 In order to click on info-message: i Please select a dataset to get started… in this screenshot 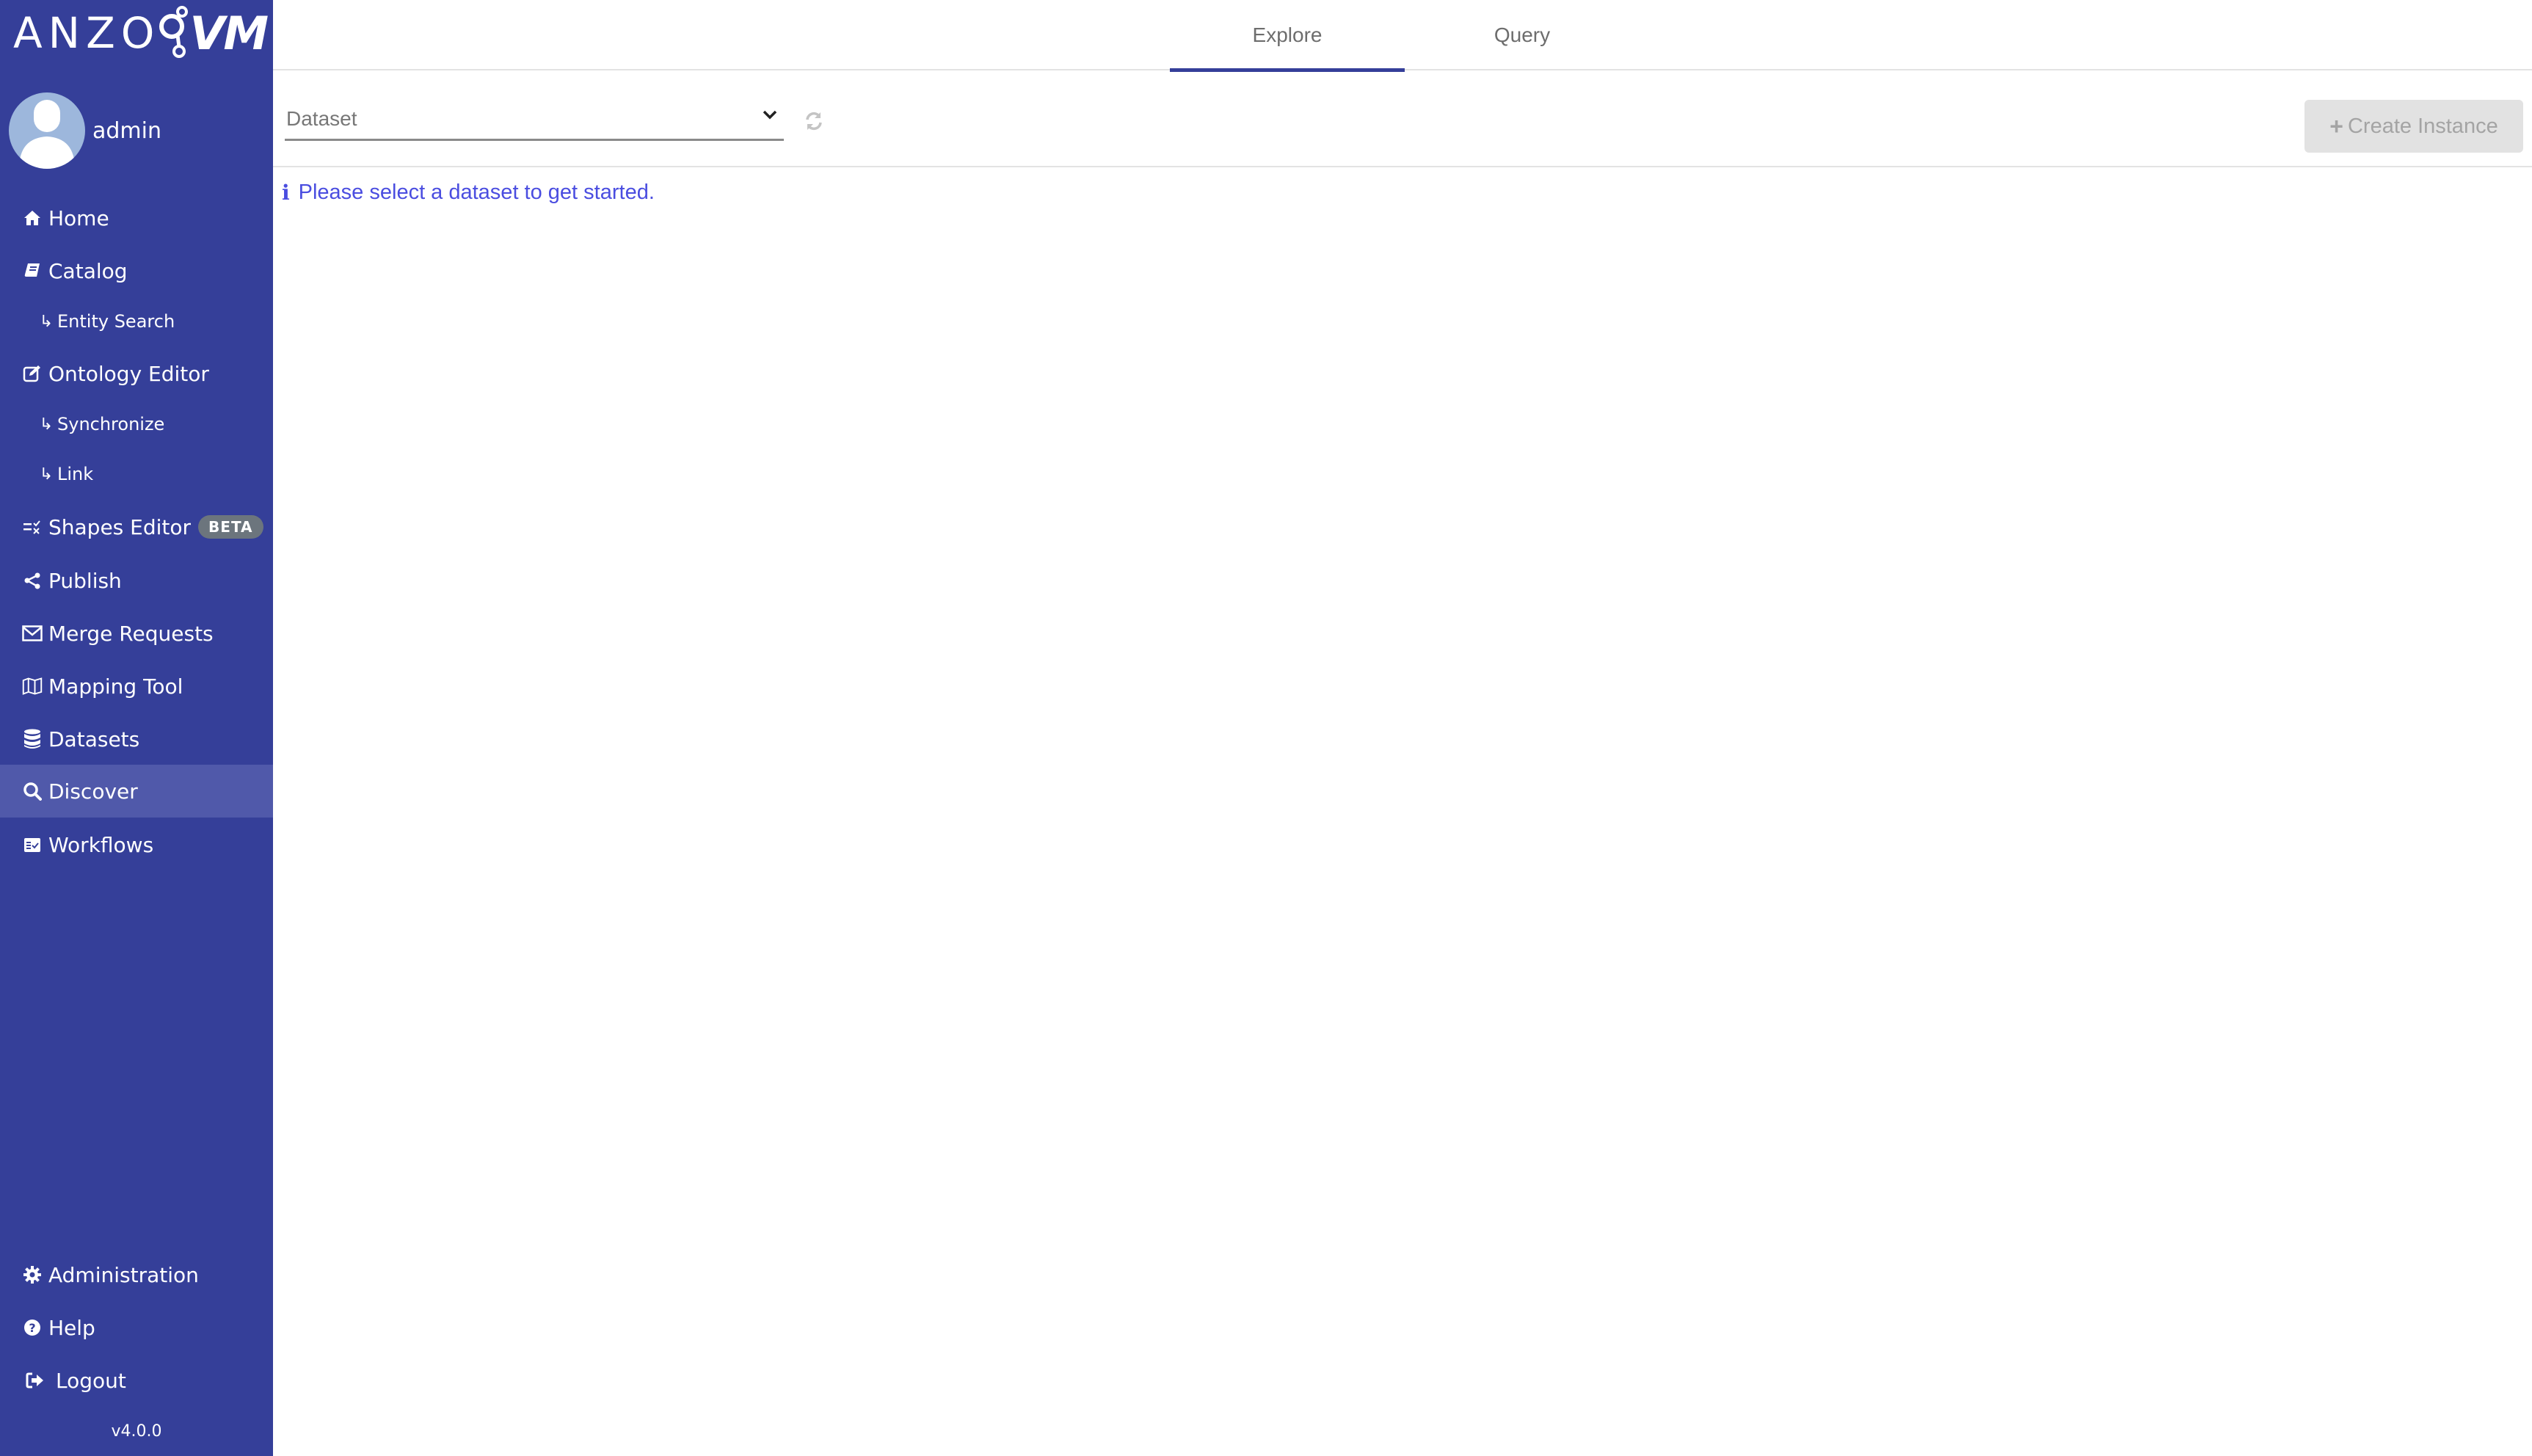, I will do `click(468, 193)`.